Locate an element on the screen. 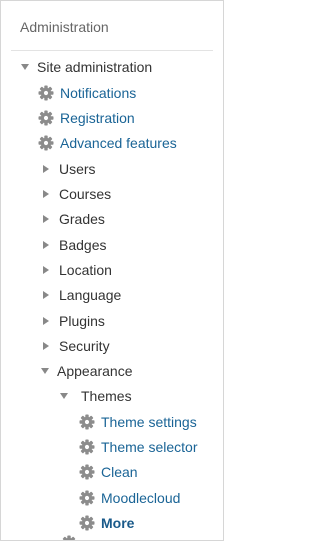 This screenshot has height=541, width=320. tree-node-appearance: Appearance is located at coordinates (87, 371).